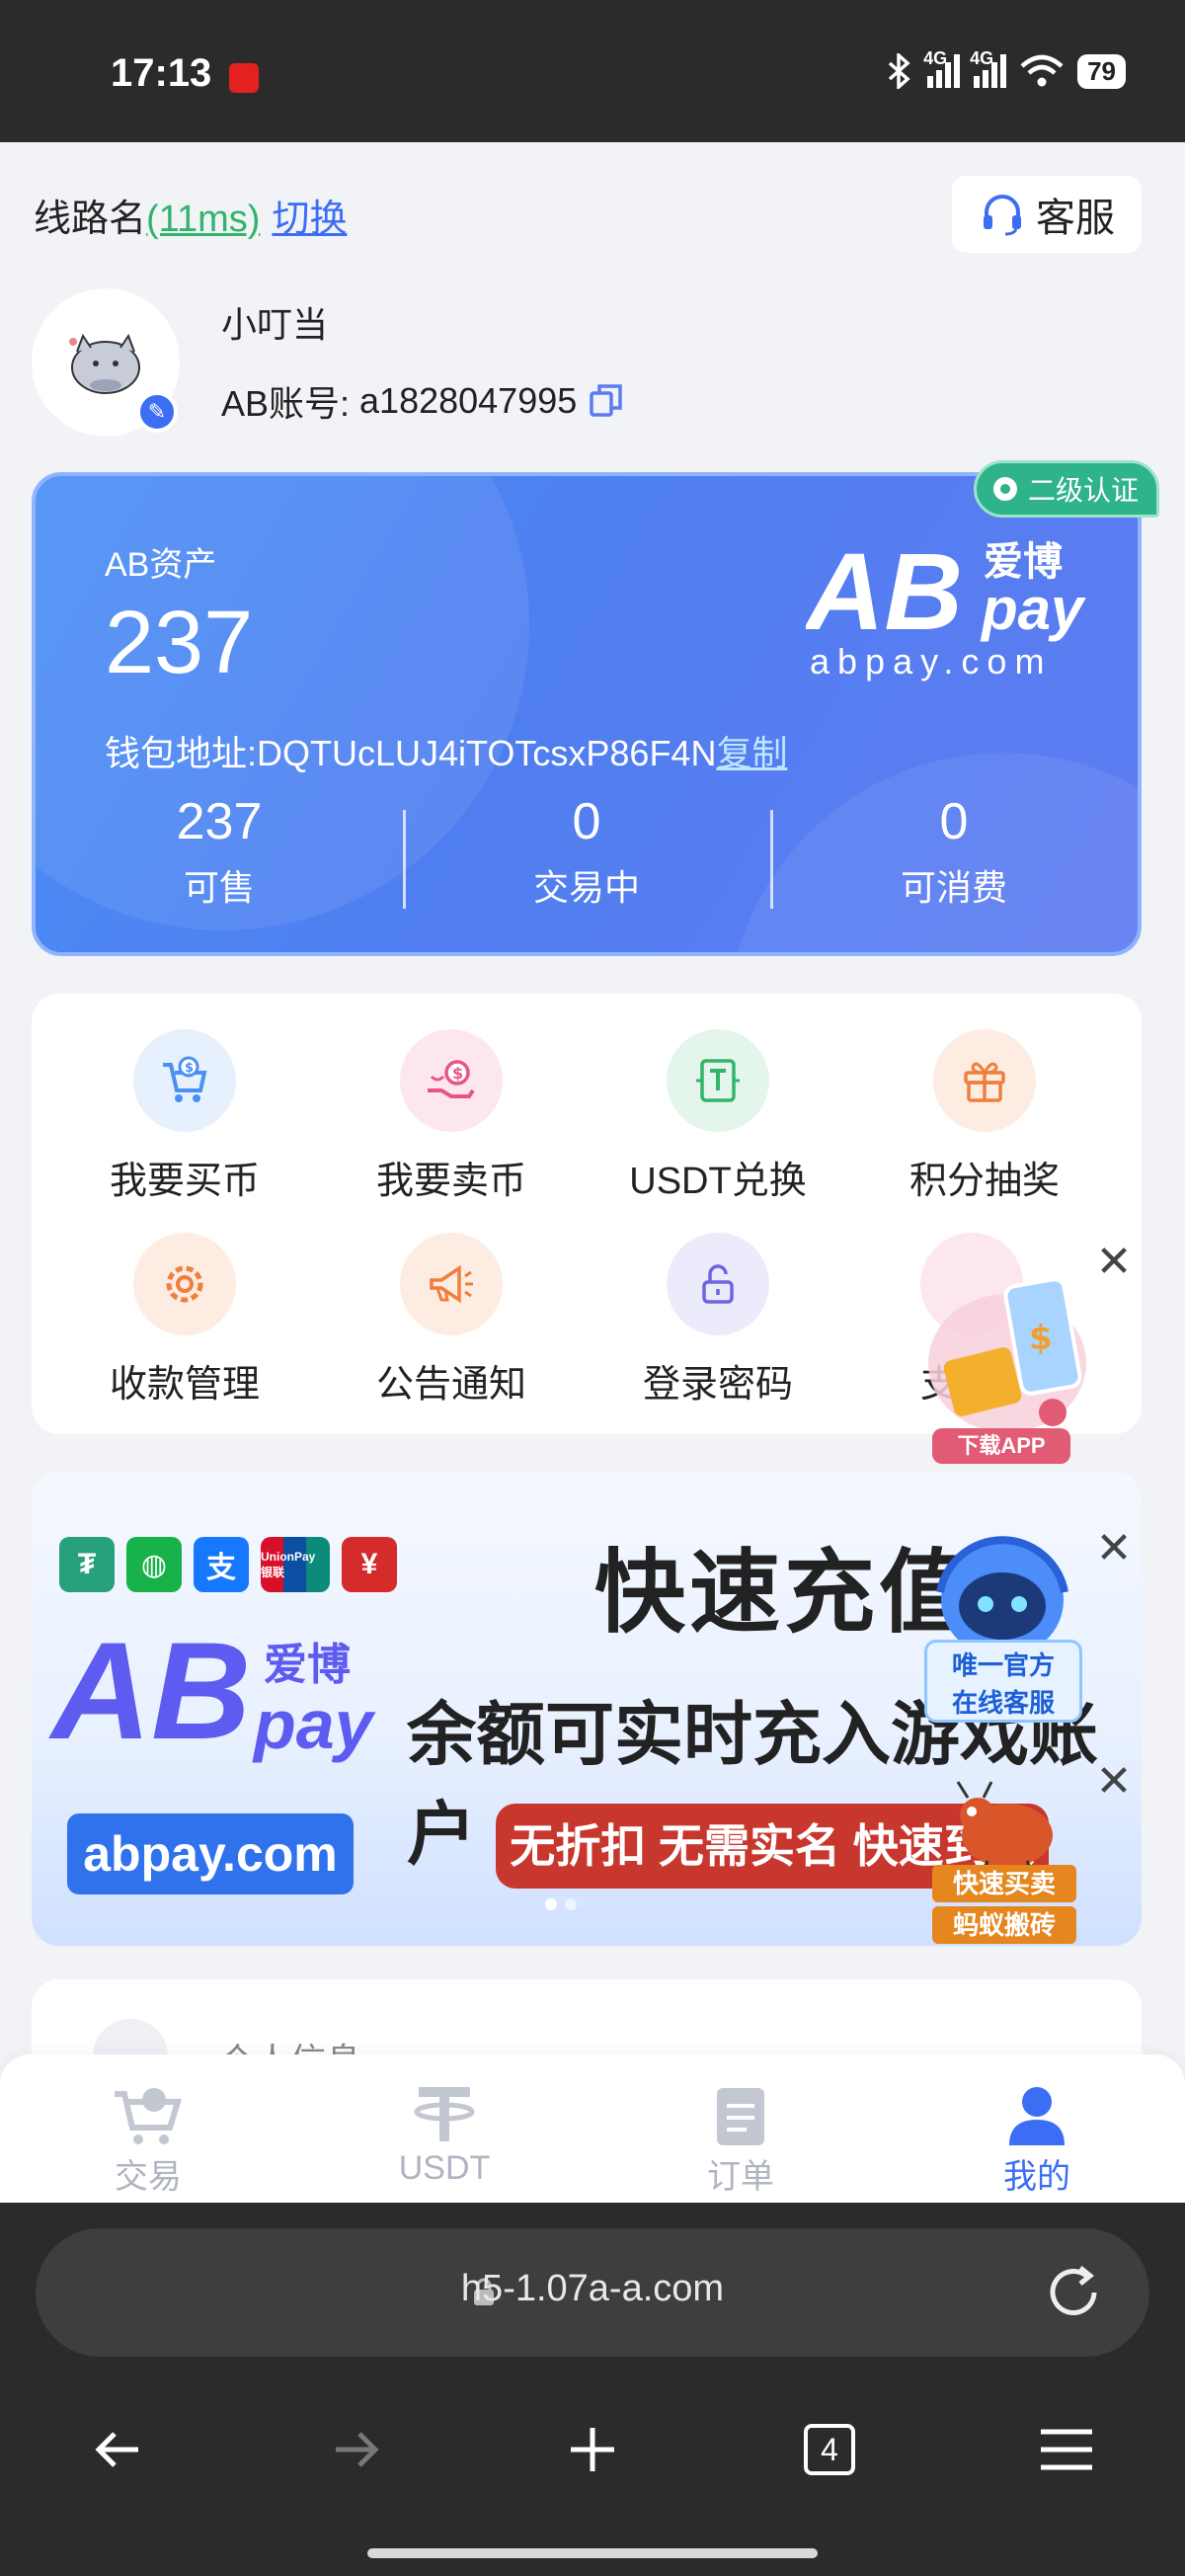 The image size is (1185, 2576). Describe the element at coordinates (180, 643) in the screenshot. I see `asset-value: 237` at that location.